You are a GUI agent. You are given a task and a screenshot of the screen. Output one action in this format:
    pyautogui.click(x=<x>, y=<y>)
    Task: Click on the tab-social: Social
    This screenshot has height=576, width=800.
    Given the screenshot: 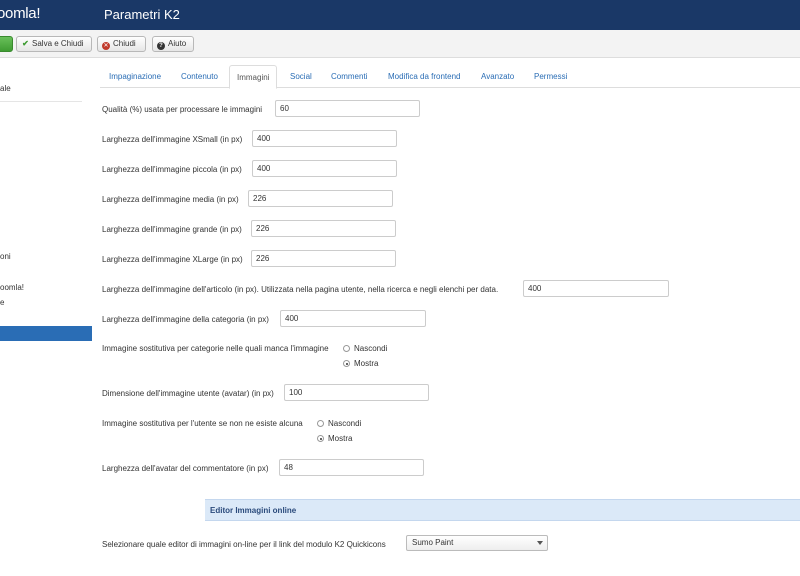 What is the action you would take?
    pyautogui.click(x=301, y=76)
    